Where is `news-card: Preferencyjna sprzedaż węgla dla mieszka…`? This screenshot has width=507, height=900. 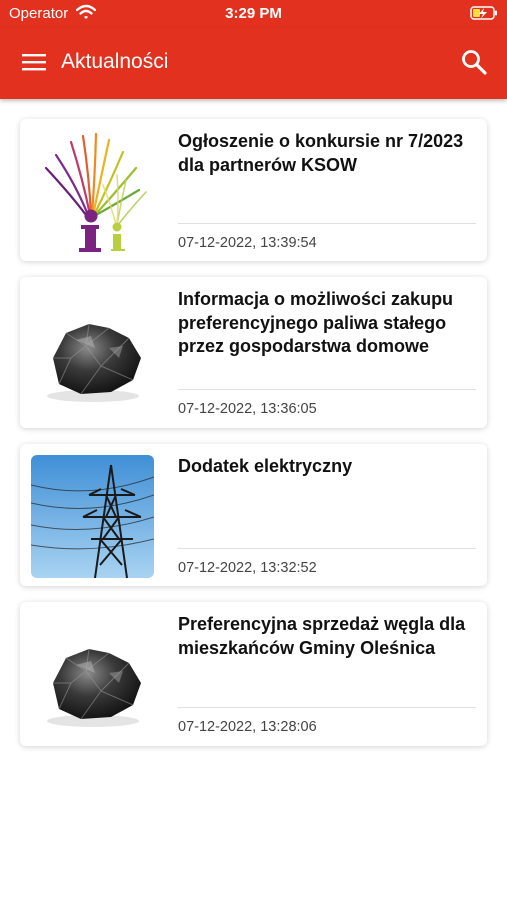 news-card: Preferencyjna sprzedaż węgla dla mieszka… is located at coordinates (253, 674).